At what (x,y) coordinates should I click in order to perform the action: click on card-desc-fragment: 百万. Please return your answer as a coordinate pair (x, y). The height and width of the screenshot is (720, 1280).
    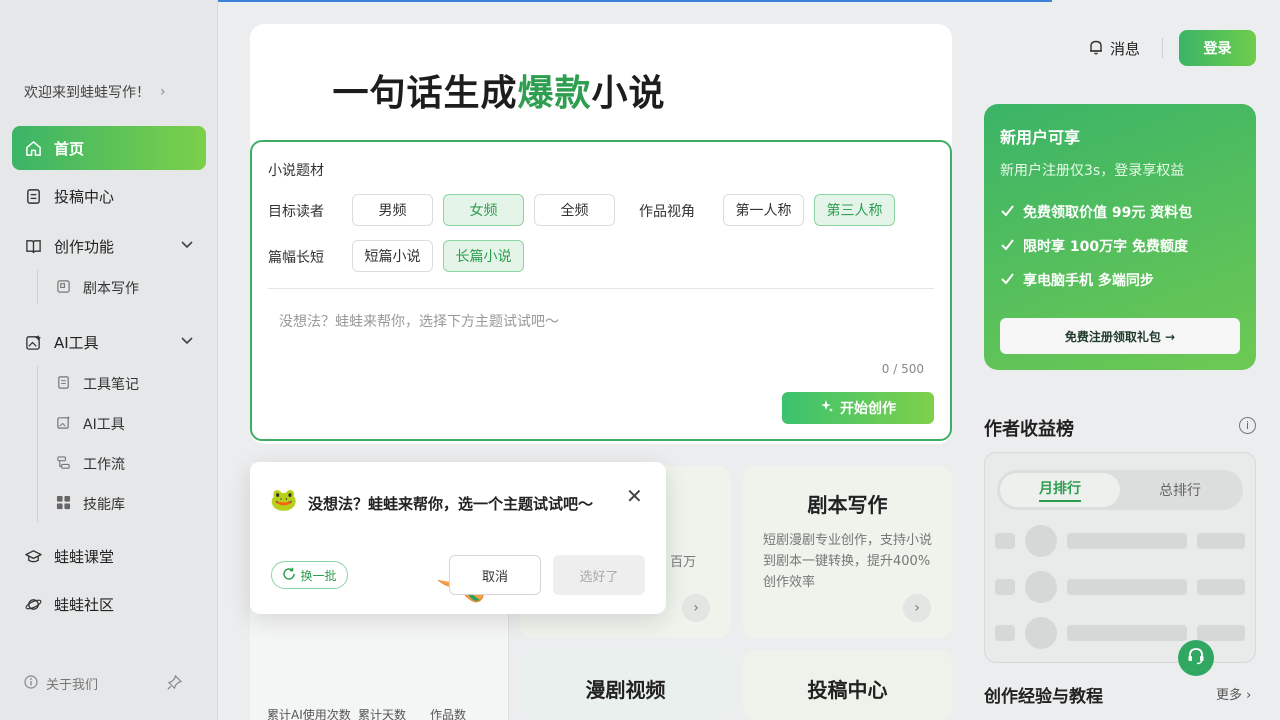
    Looking at the image, I should click on (683, 562).